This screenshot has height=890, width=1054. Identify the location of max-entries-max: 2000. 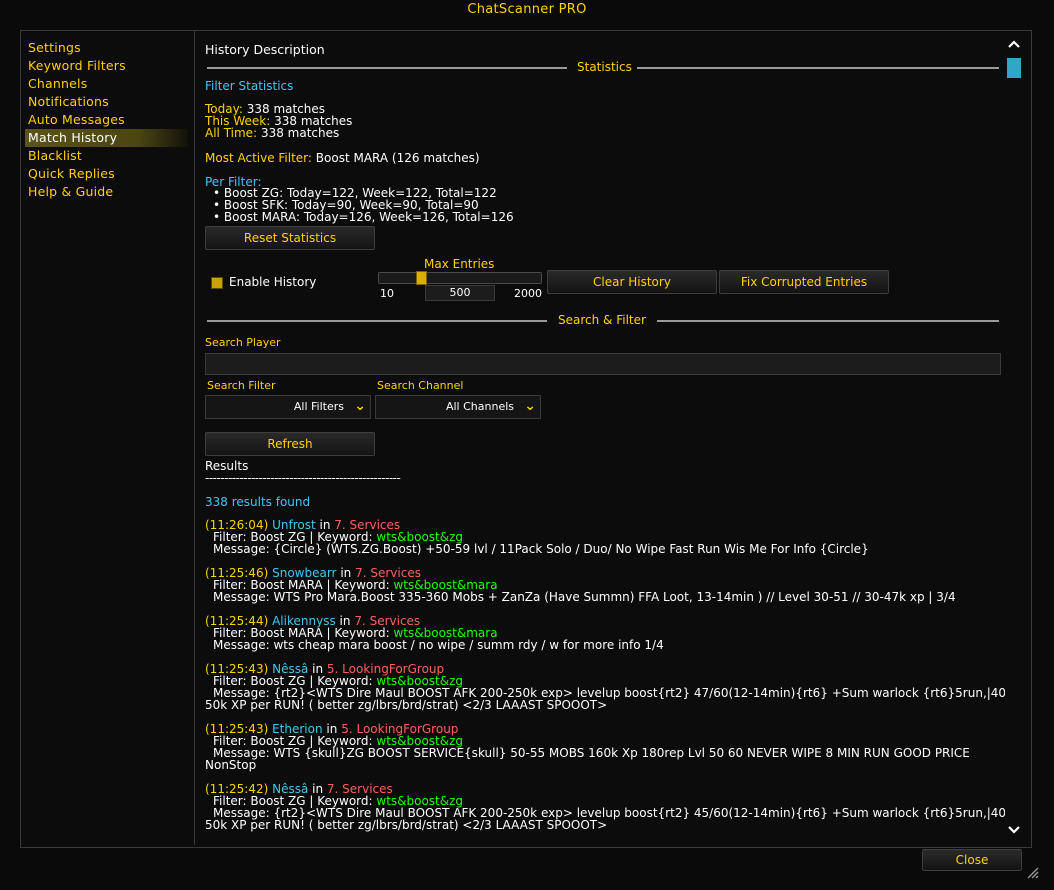
(528, 293).